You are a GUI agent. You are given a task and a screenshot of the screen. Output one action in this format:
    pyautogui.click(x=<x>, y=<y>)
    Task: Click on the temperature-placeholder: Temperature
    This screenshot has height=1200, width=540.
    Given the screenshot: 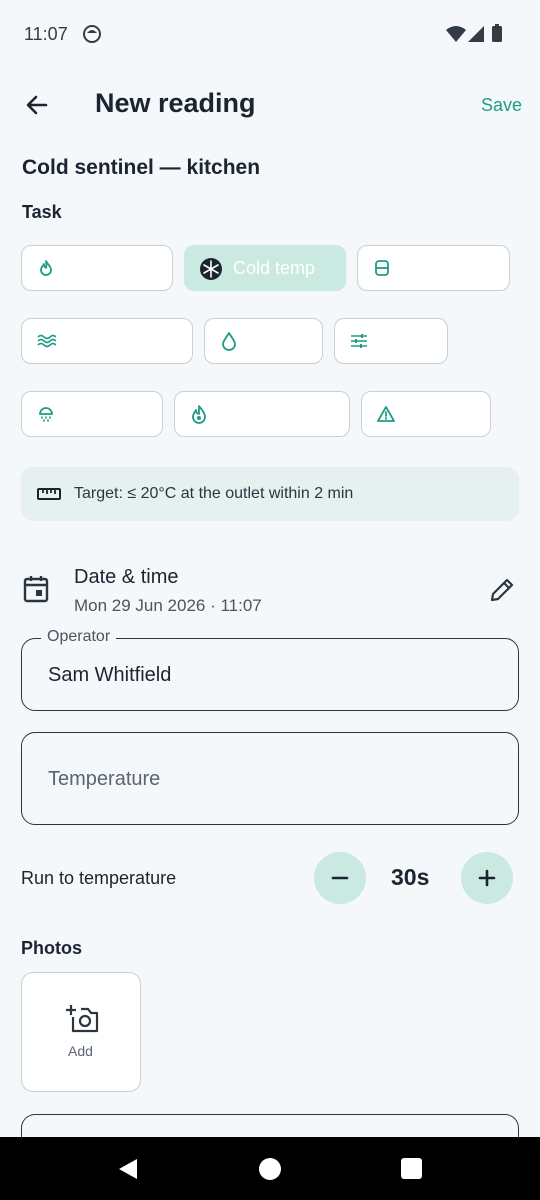 What is the action you would take?
    pyautogui.click(x=104, y=779)
    